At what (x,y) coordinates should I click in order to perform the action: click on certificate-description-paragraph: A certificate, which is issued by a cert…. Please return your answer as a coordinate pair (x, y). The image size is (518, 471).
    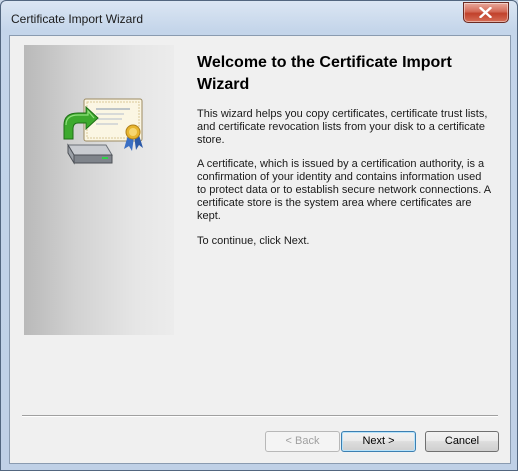
    Looking at the image, I should click on (344, 190).